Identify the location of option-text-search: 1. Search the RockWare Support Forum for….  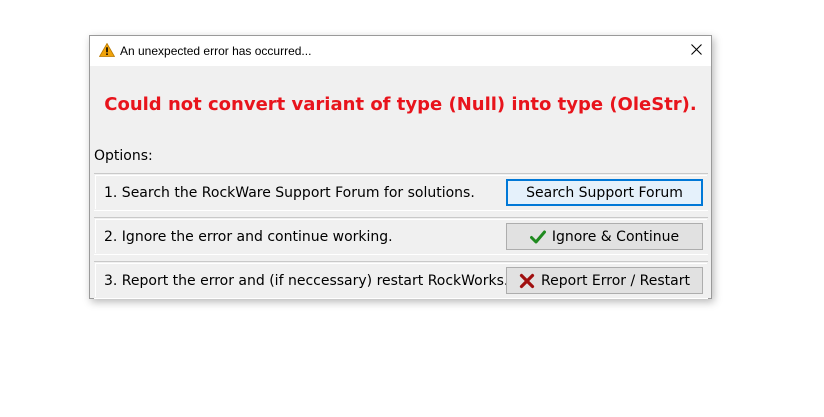
(289, 193).